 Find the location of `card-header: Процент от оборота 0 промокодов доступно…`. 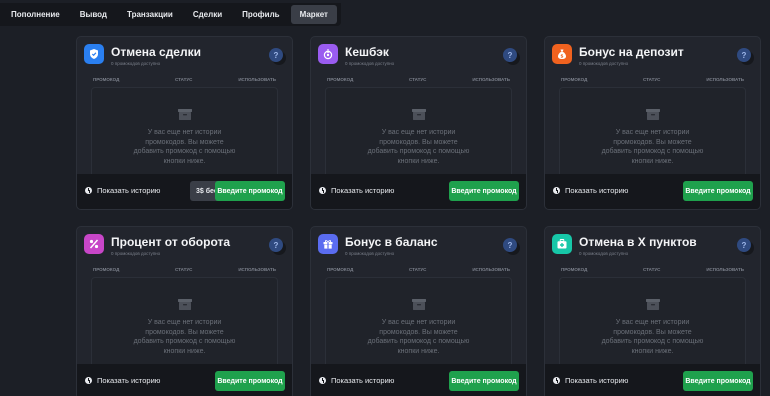

card-header: Процент от оборота 0 промокодов доступно… is located at coordinates (184, 247).